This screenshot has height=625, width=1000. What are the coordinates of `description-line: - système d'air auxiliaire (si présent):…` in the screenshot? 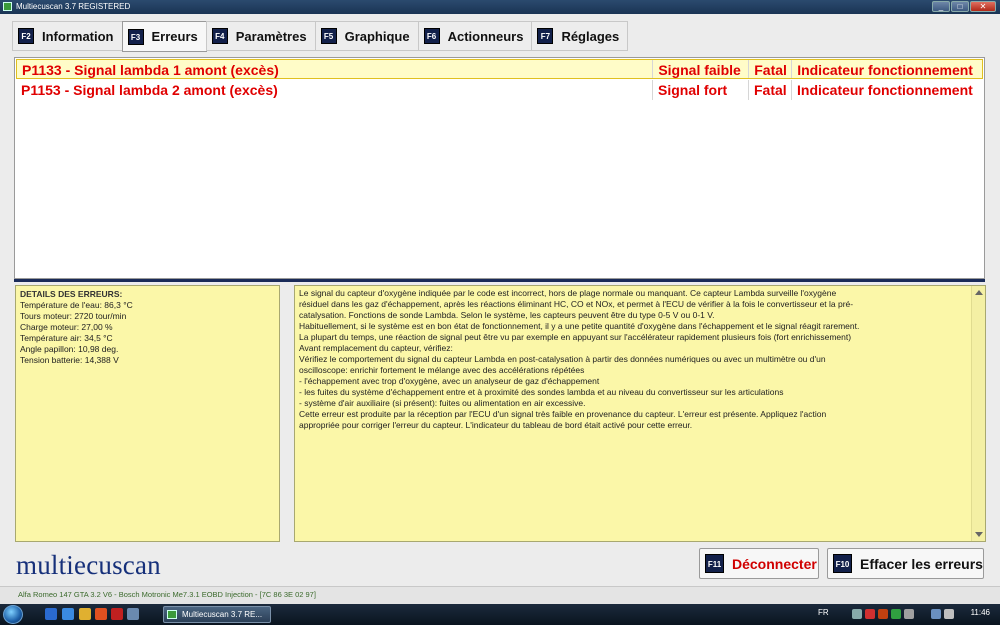 It's located at (442, 403).